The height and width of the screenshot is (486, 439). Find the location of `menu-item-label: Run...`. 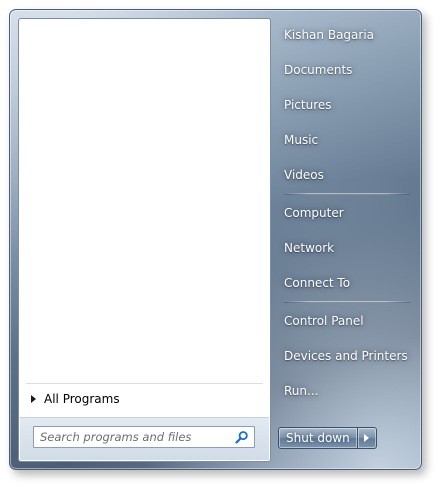

menu-item-label: Run... is located at coordinates (301, 391).